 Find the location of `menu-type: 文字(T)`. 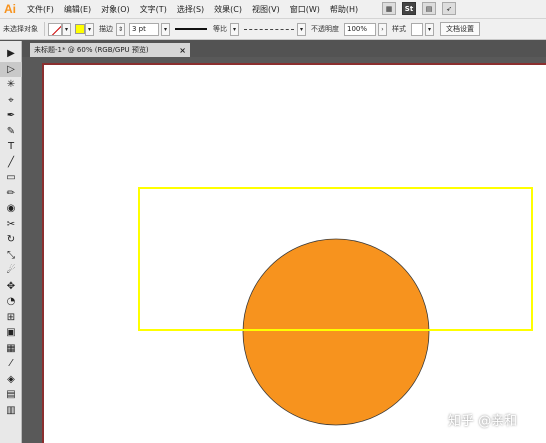

menu-type: 文字(T) is located at coordinates (153, 9).